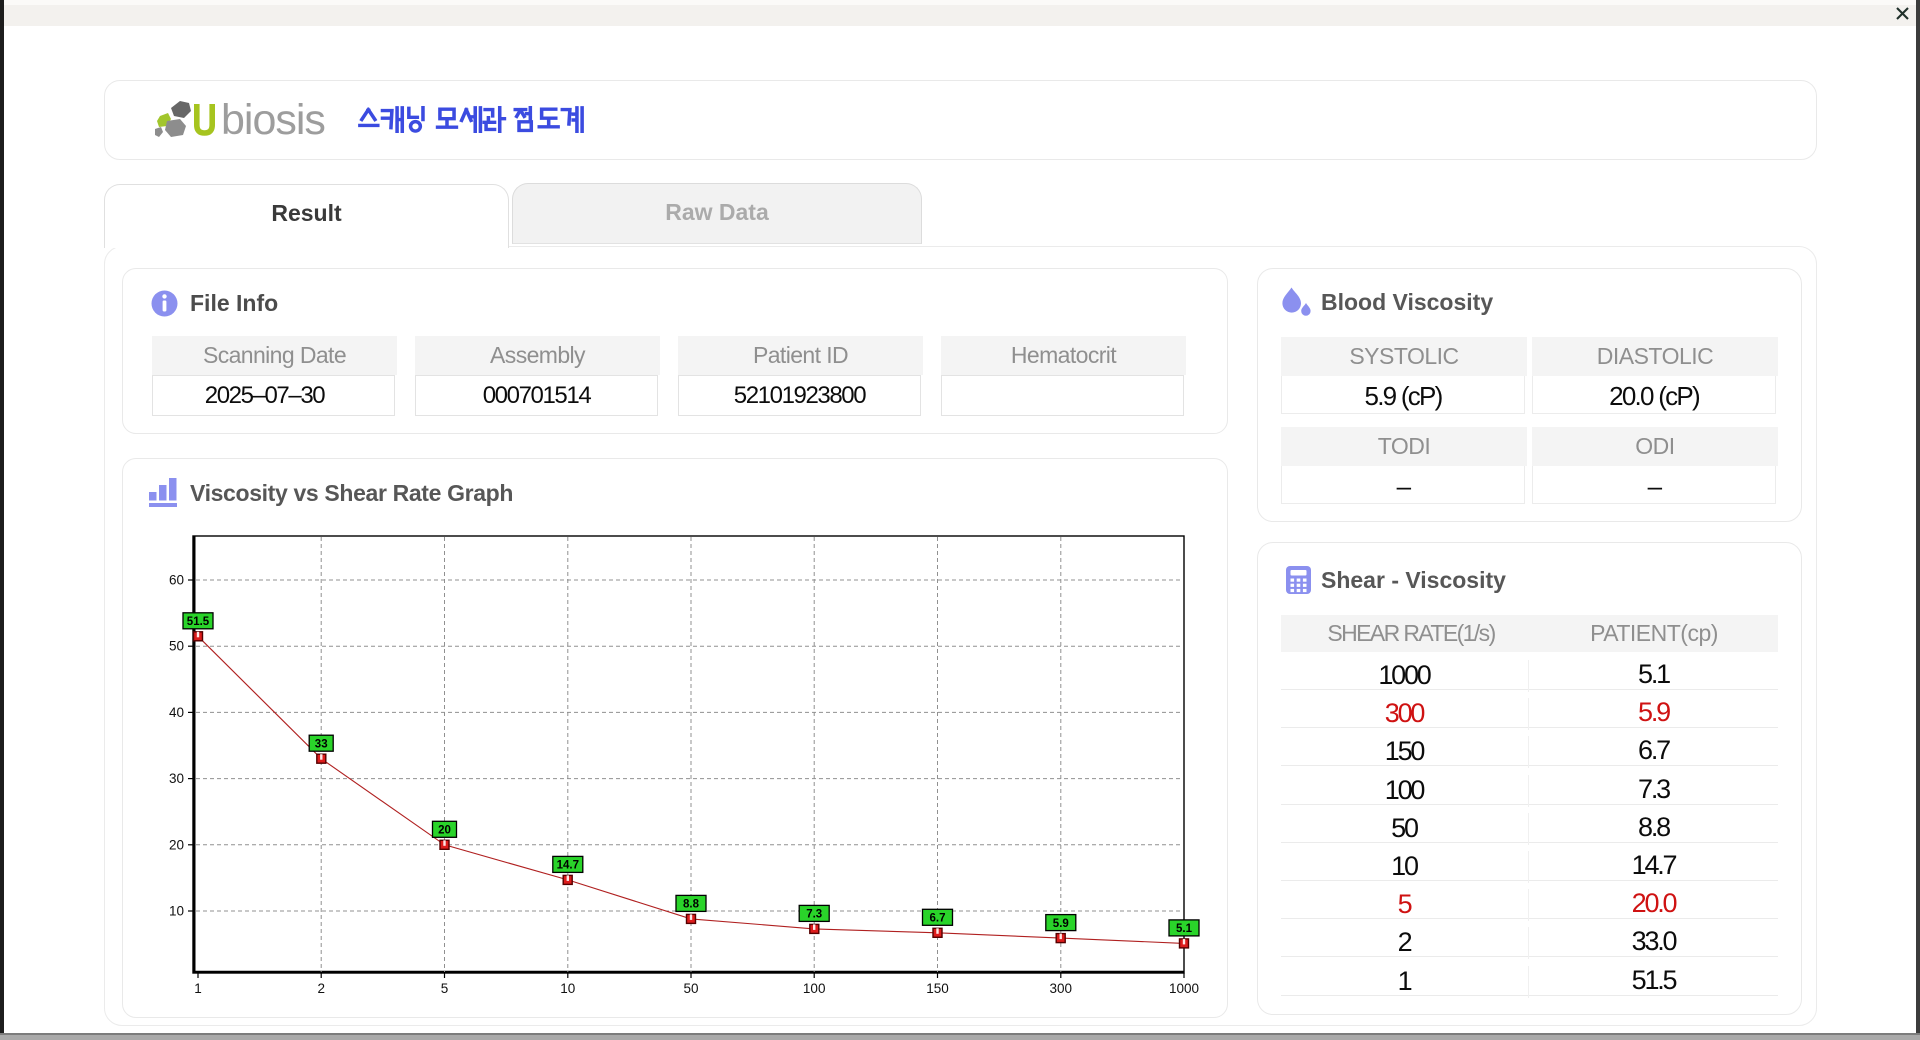 Image resolution: width=1920 pixels, height=1040 pixels. Describe the element at coordinates (198, 988) in the screenshot. I see `svg-text: 1` at that location.